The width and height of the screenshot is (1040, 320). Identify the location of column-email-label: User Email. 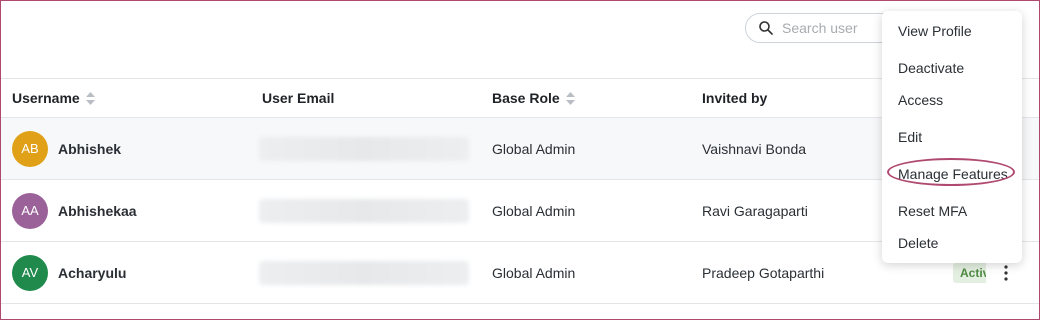
(298, 98).